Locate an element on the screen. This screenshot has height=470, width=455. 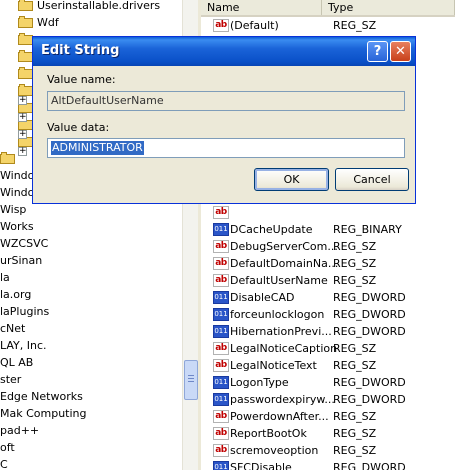
tree-item-label: Mak Computing is located at coordinates (43, 413).